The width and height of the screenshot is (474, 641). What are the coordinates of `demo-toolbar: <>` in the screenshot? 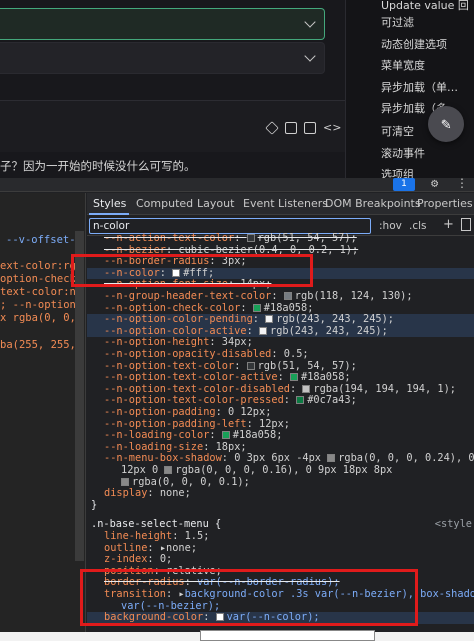 It's located at (303, 128).